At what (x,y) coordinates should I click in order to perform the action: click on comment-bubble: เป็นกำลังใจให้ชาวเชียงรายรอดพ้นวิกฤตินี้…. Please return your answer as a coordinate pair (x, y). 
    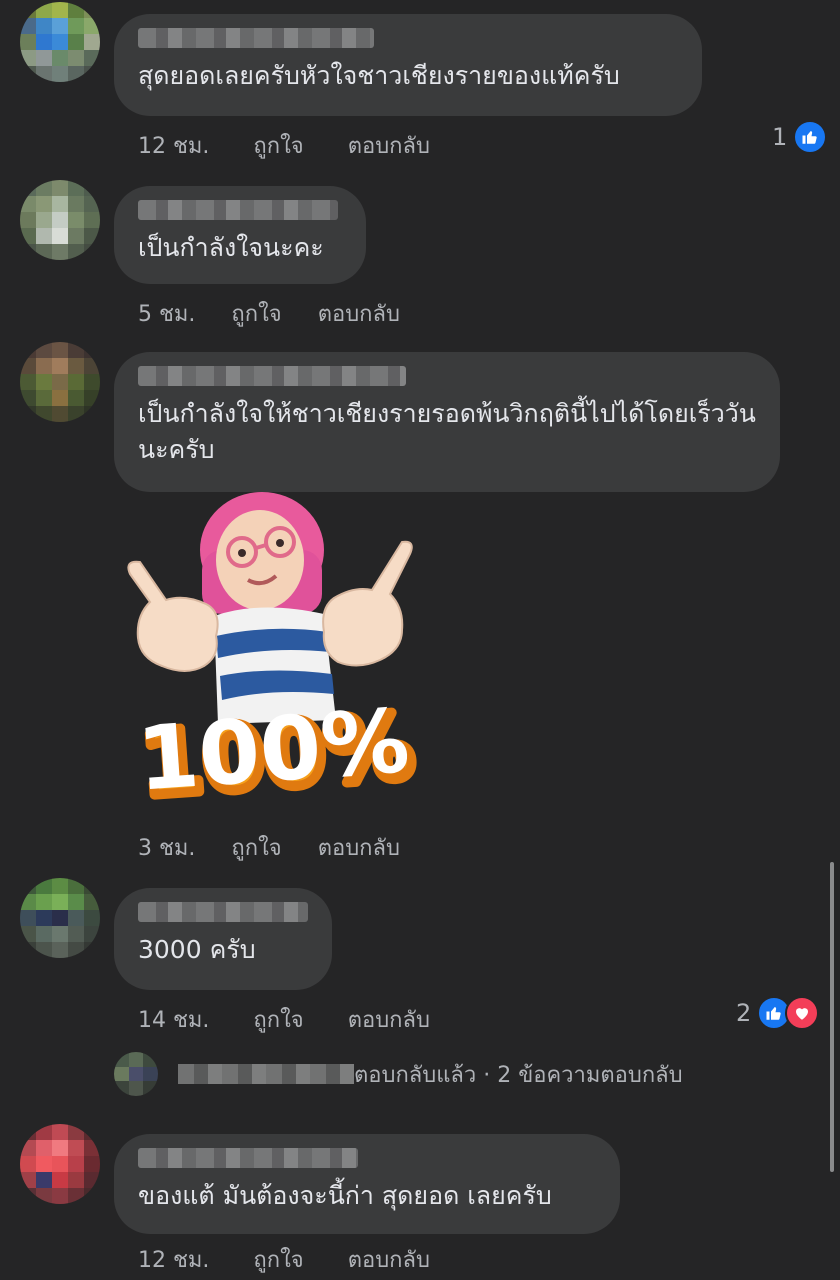
    Looking at the image, I should click on (447, 422).